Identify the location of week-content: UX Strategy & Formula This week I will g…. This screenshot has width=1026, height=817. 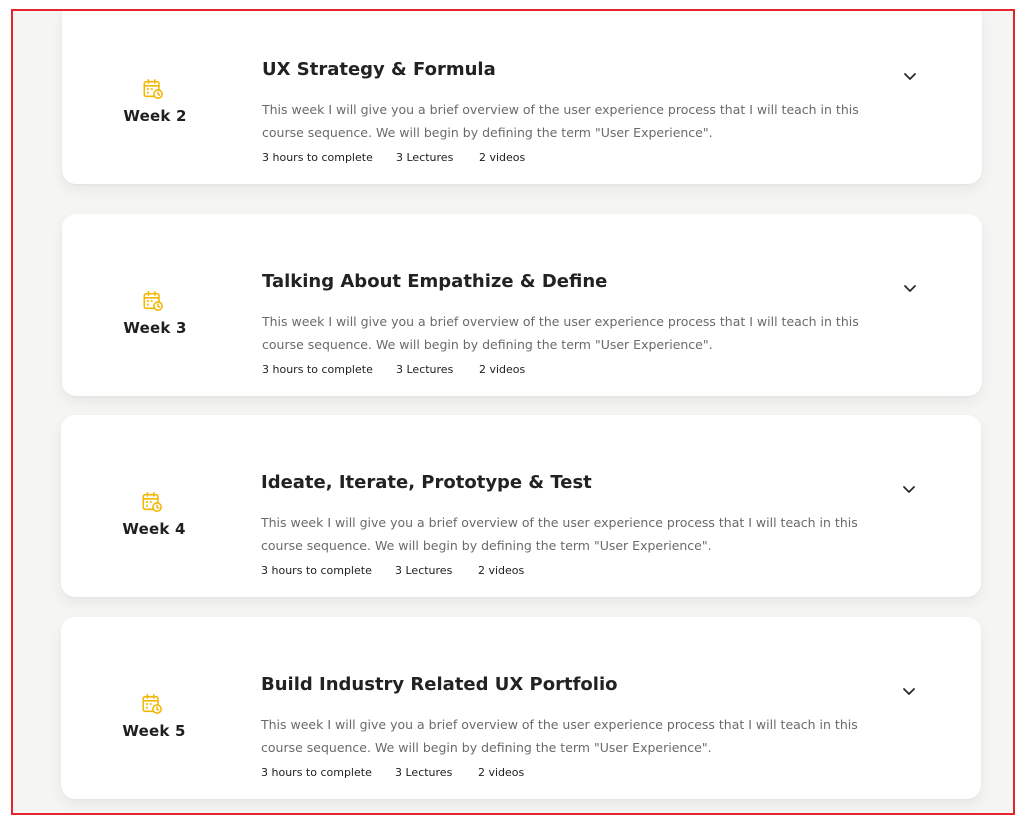
(582, 97).